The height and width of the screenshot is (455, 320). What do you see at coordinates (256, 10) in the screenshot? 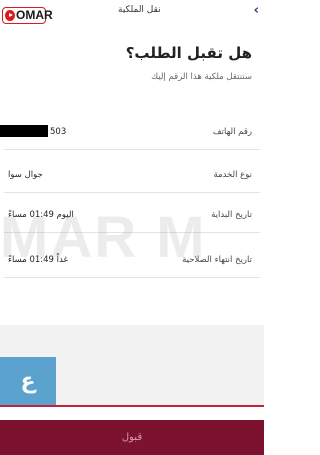
I see `chevron-right-icon: ‹` at bounding box center [256, 10].